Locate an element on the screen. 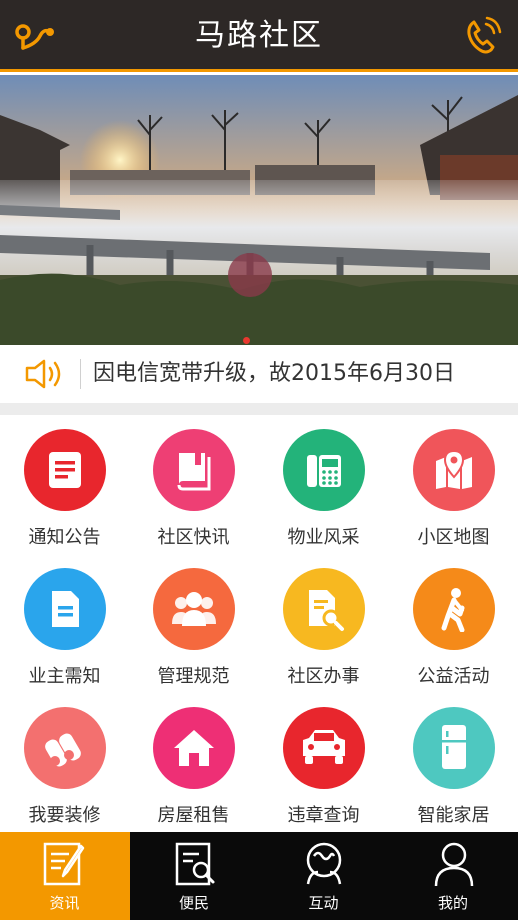 The height and width of the screenshot is (920, 518). car-icon is located at coordinates (324, 748).